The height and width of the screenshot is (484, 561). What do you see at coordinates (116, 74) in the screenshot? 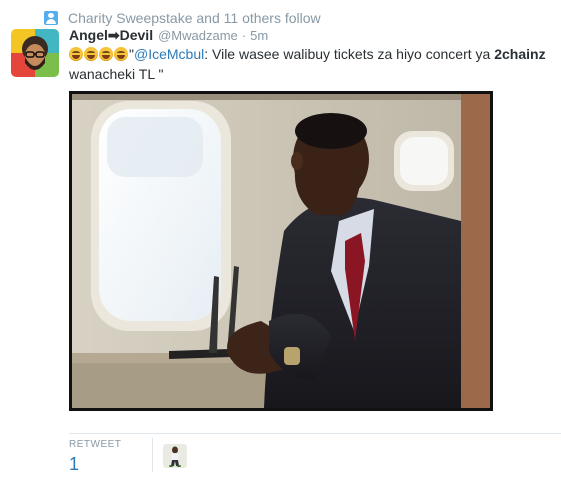
I see `tweet-text-tail: wanacheki TL "` at bounding box center [116, 74].